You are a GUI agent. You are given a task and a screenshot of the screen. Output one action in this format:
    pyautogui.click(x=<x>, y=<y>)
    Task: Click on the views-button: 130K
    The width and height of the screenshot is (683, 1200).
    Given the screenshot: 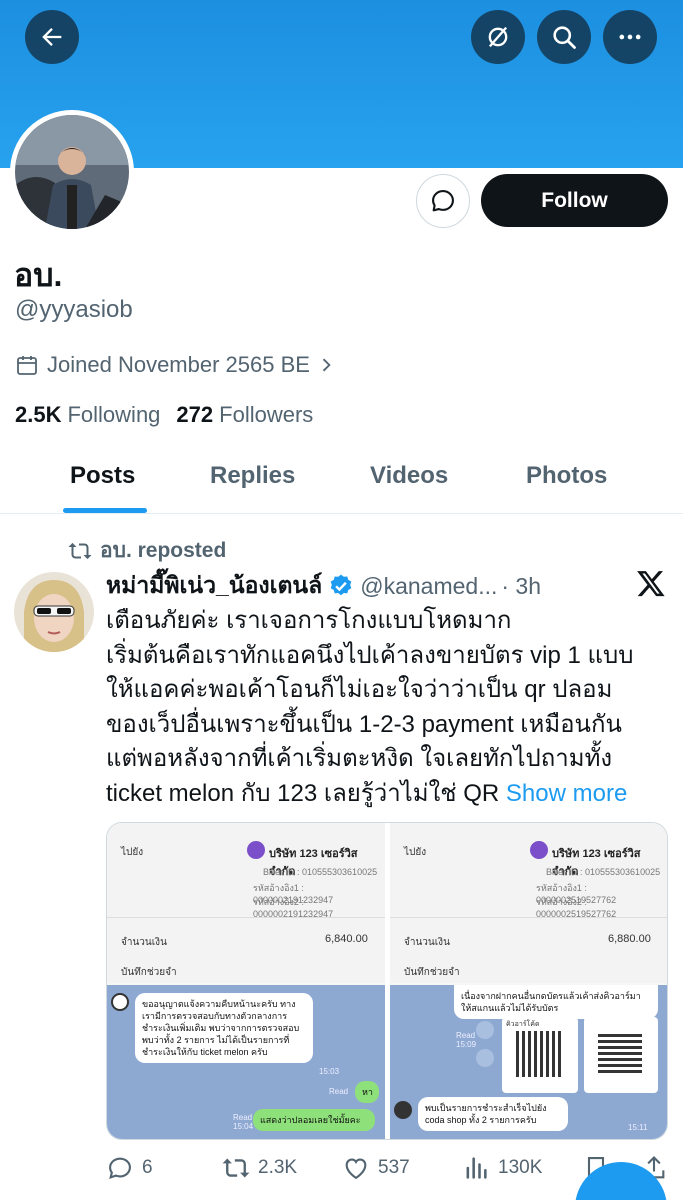 What is the action you would take?
    pyautogui.click(x=502, y=1168)
    